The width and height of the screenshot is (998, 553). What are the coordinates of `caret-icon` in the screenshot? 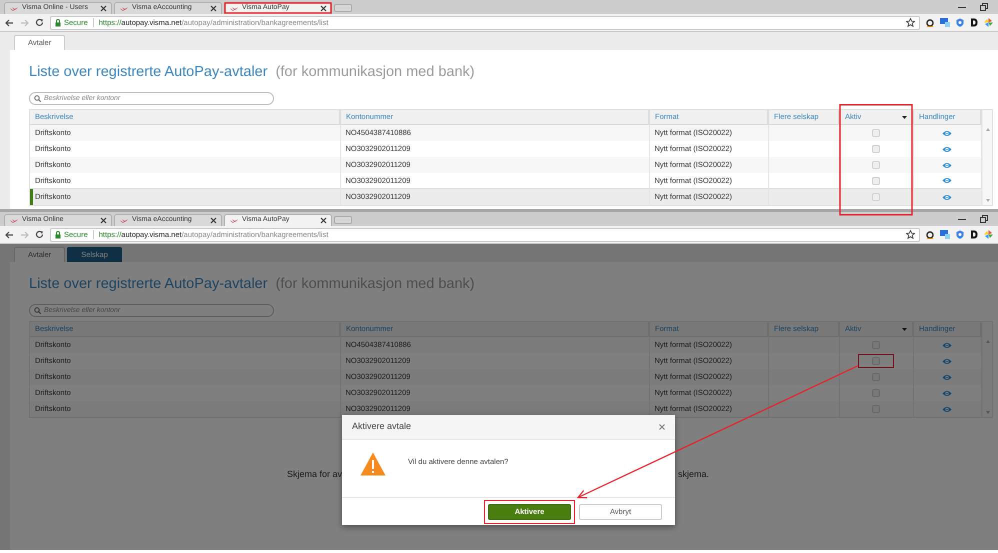 It's located at (904, 117).